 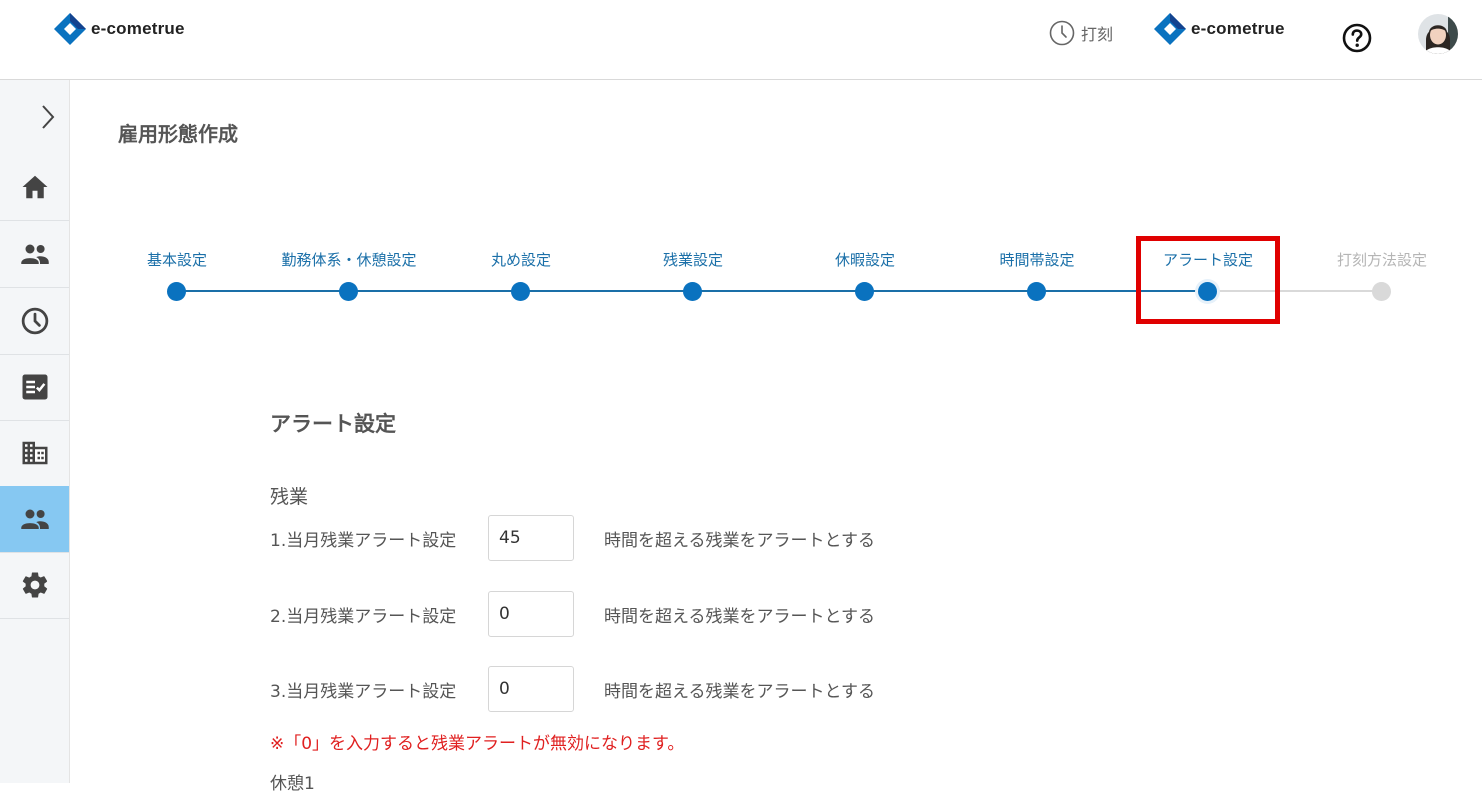 What do you see at coordinates (864, 260) in the screenshot?
I see `step-label: 休暇設定` at bounding box center [864, 260].